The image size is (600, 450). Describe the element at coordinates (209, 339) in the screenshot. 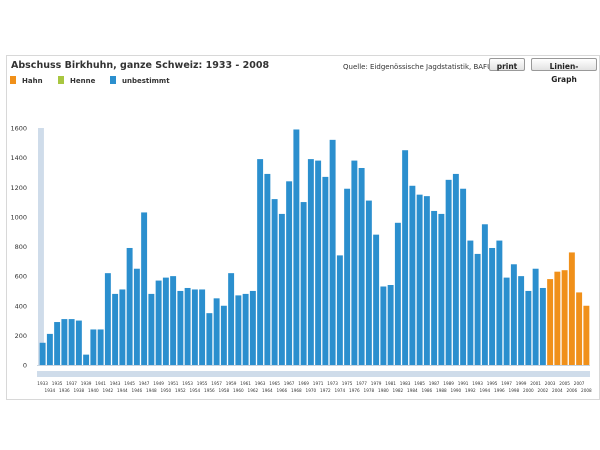

I see `bar-unbestimmt-1956` at that location.